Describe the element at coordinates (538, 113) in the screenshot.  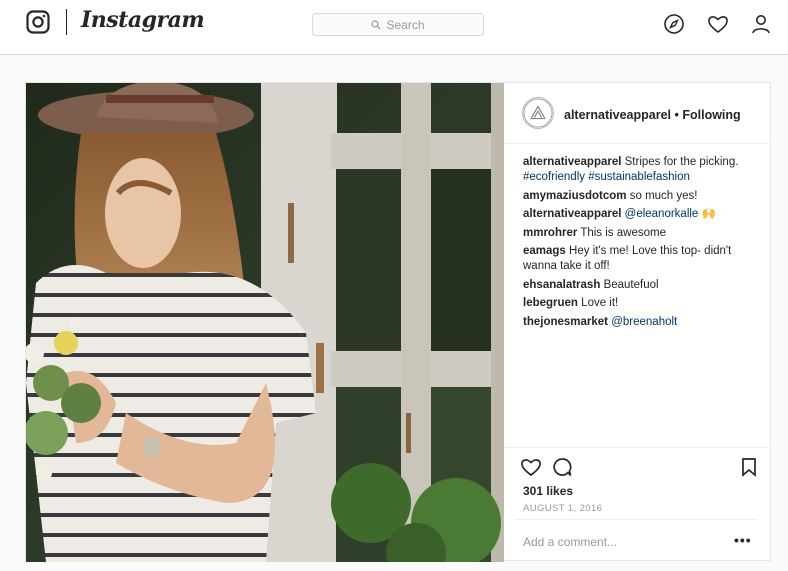
I see `avatar` at that location.